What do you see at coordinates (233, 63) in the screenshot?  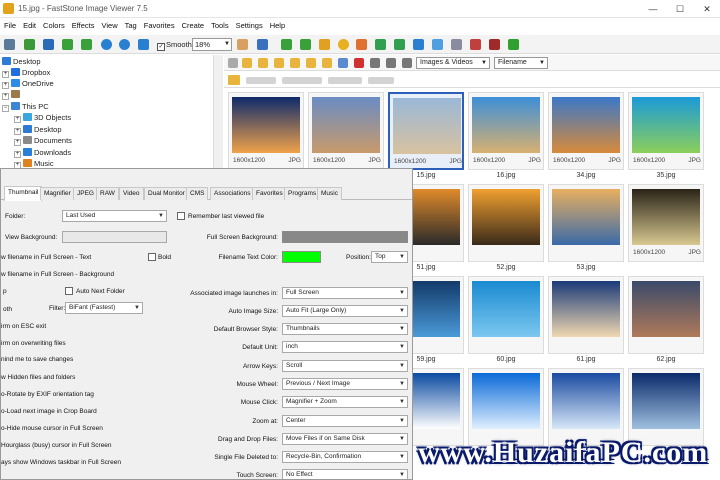 I see `back-arrow-icon` at bounding box center [233, 63].